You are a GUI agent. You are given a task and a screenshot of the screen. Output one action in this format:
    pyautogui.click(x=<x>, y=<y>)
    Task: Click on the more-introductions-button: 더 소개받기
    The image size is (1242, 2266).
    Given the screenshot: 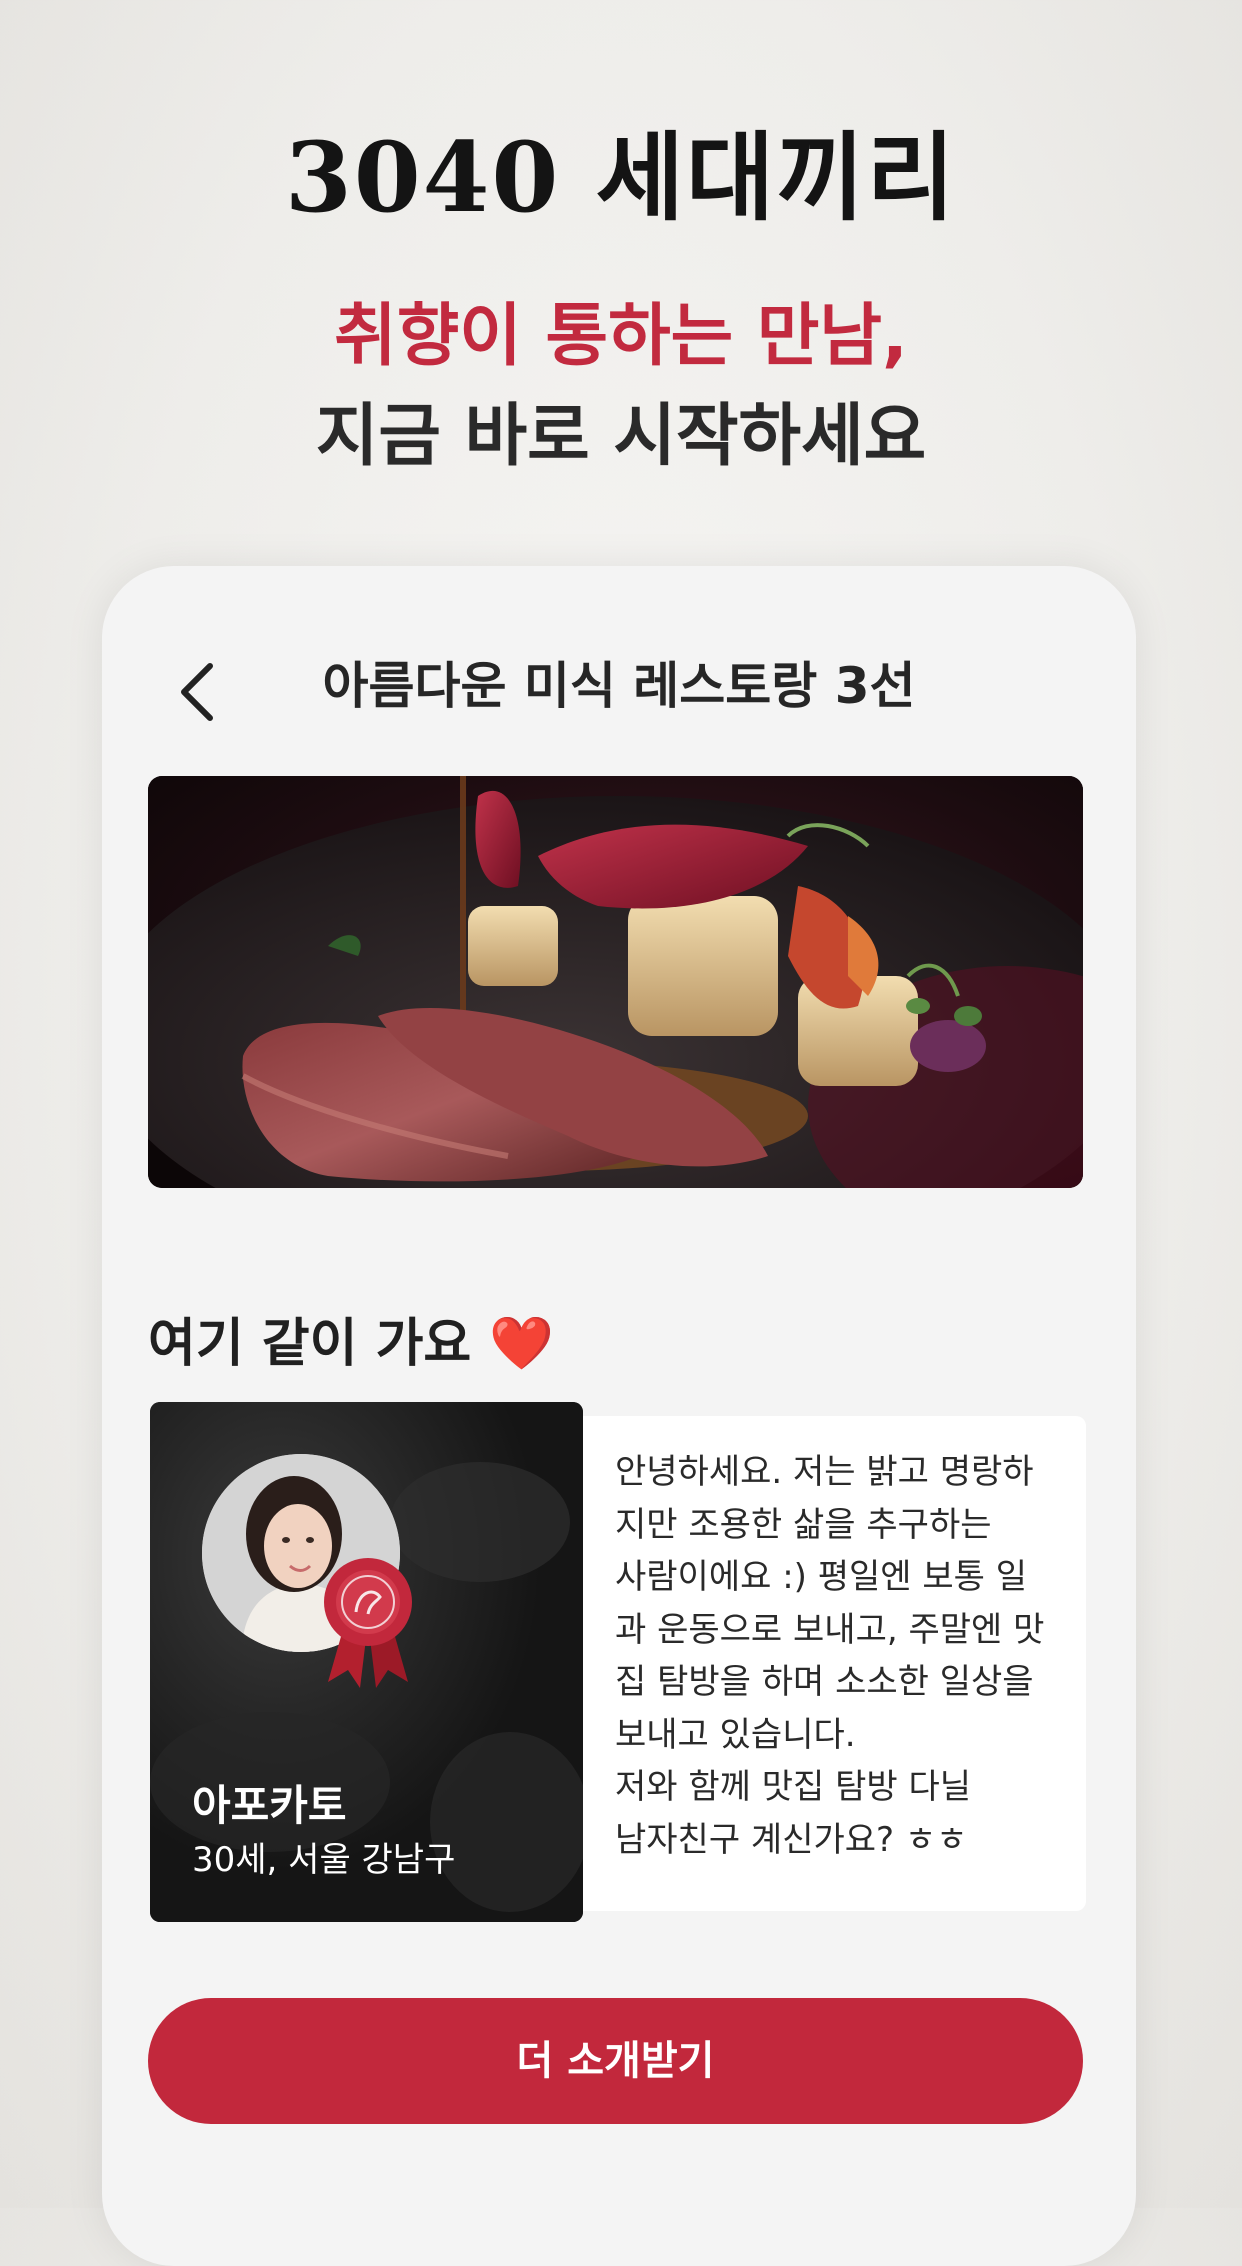 What is the action you would take?
    pyautogui.click(x=615, y=2061)
    